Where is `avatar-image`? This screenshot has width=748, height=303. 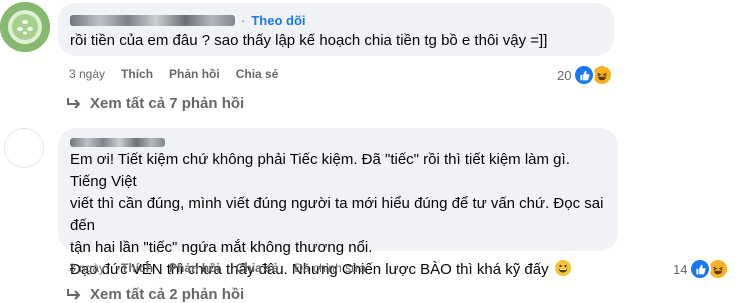
avatar-image is located at coordinates (25, 27).